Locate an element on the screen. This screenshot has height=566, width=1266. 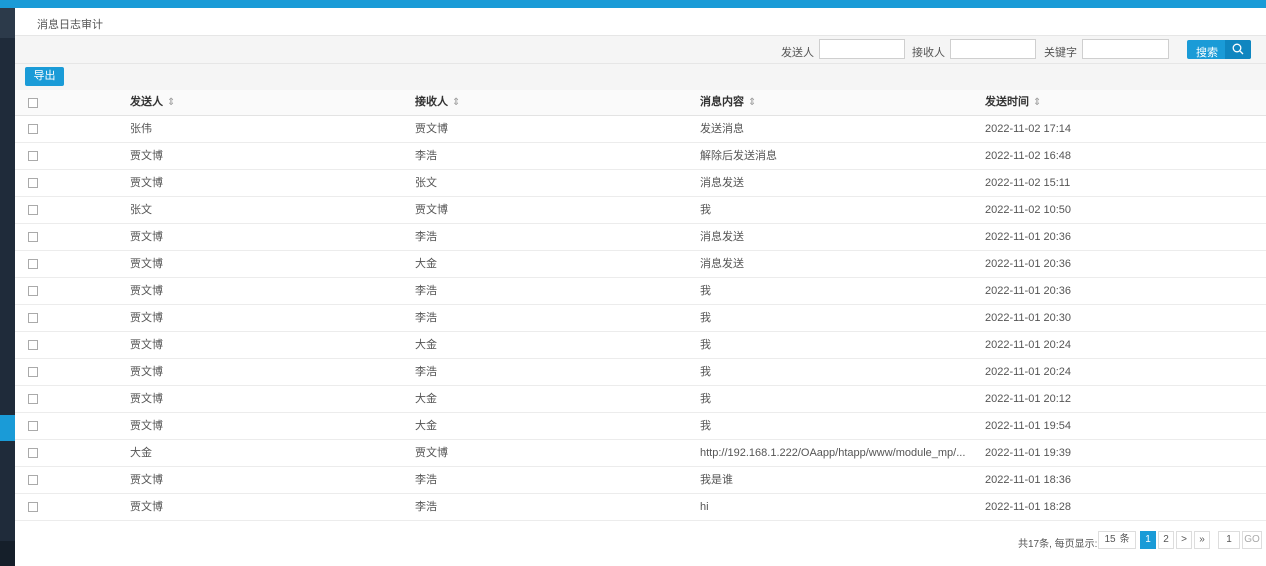
receiver-label: 接收人 is located at coordinates (928, 53).